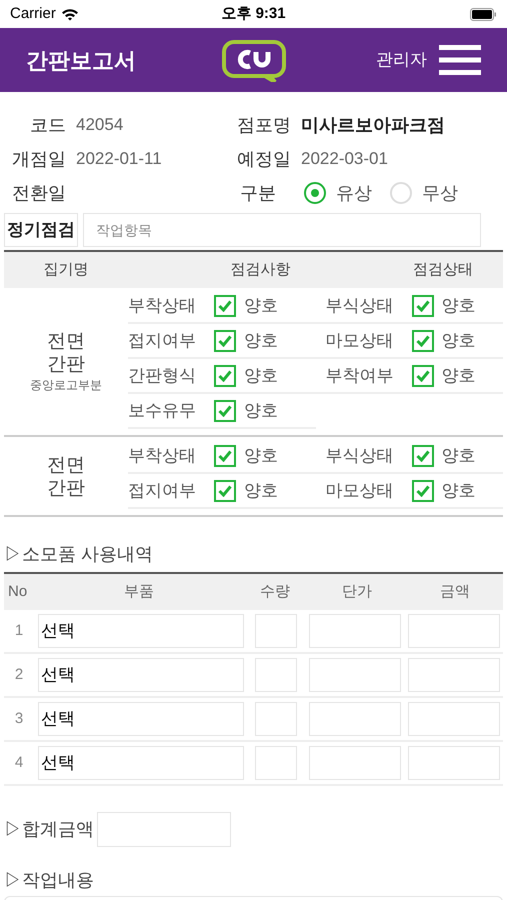 The image size is (507, 900). What do you see at coordinates (49, 829) in the screenshot?
I see `section-title: ▷합계금액` at bounding box center [49, 829].